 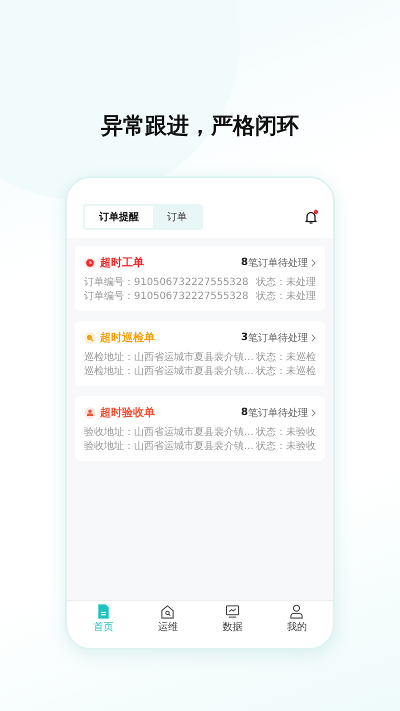 I want to click on tab: 订单提醒, so click(x=119, y=217).